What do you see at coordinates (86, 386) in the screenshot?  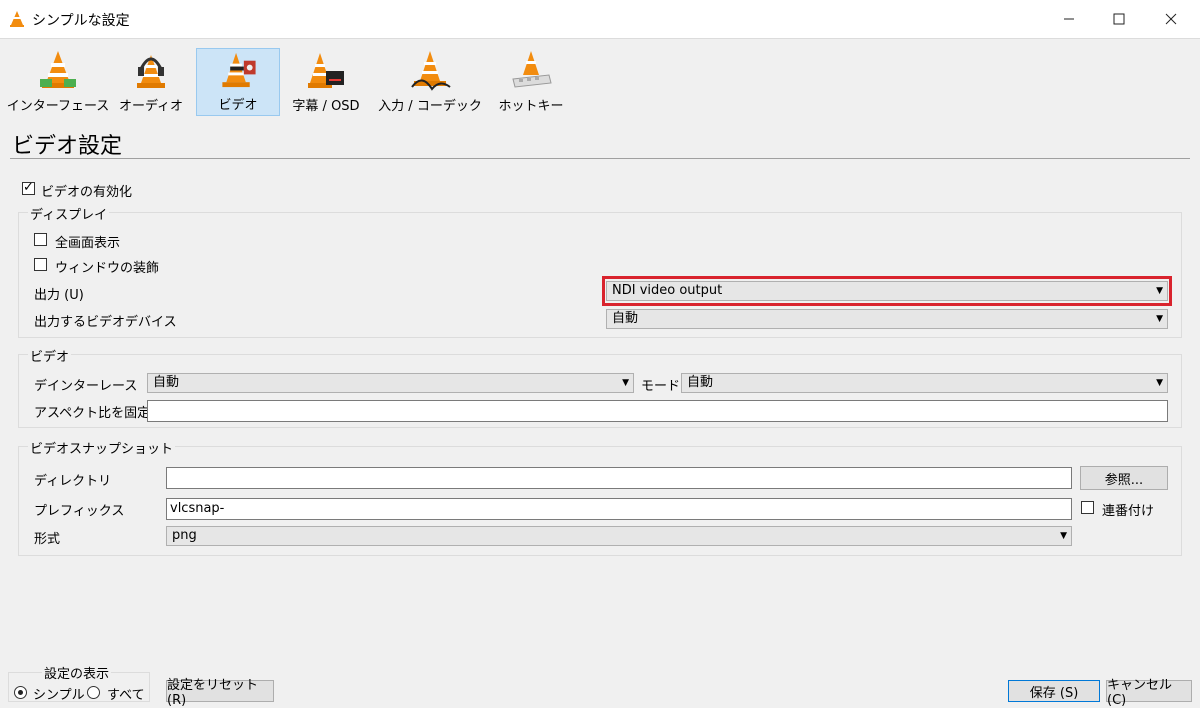 I see `deinterlace-label: デインターレース` at bounding box center [86, 386].